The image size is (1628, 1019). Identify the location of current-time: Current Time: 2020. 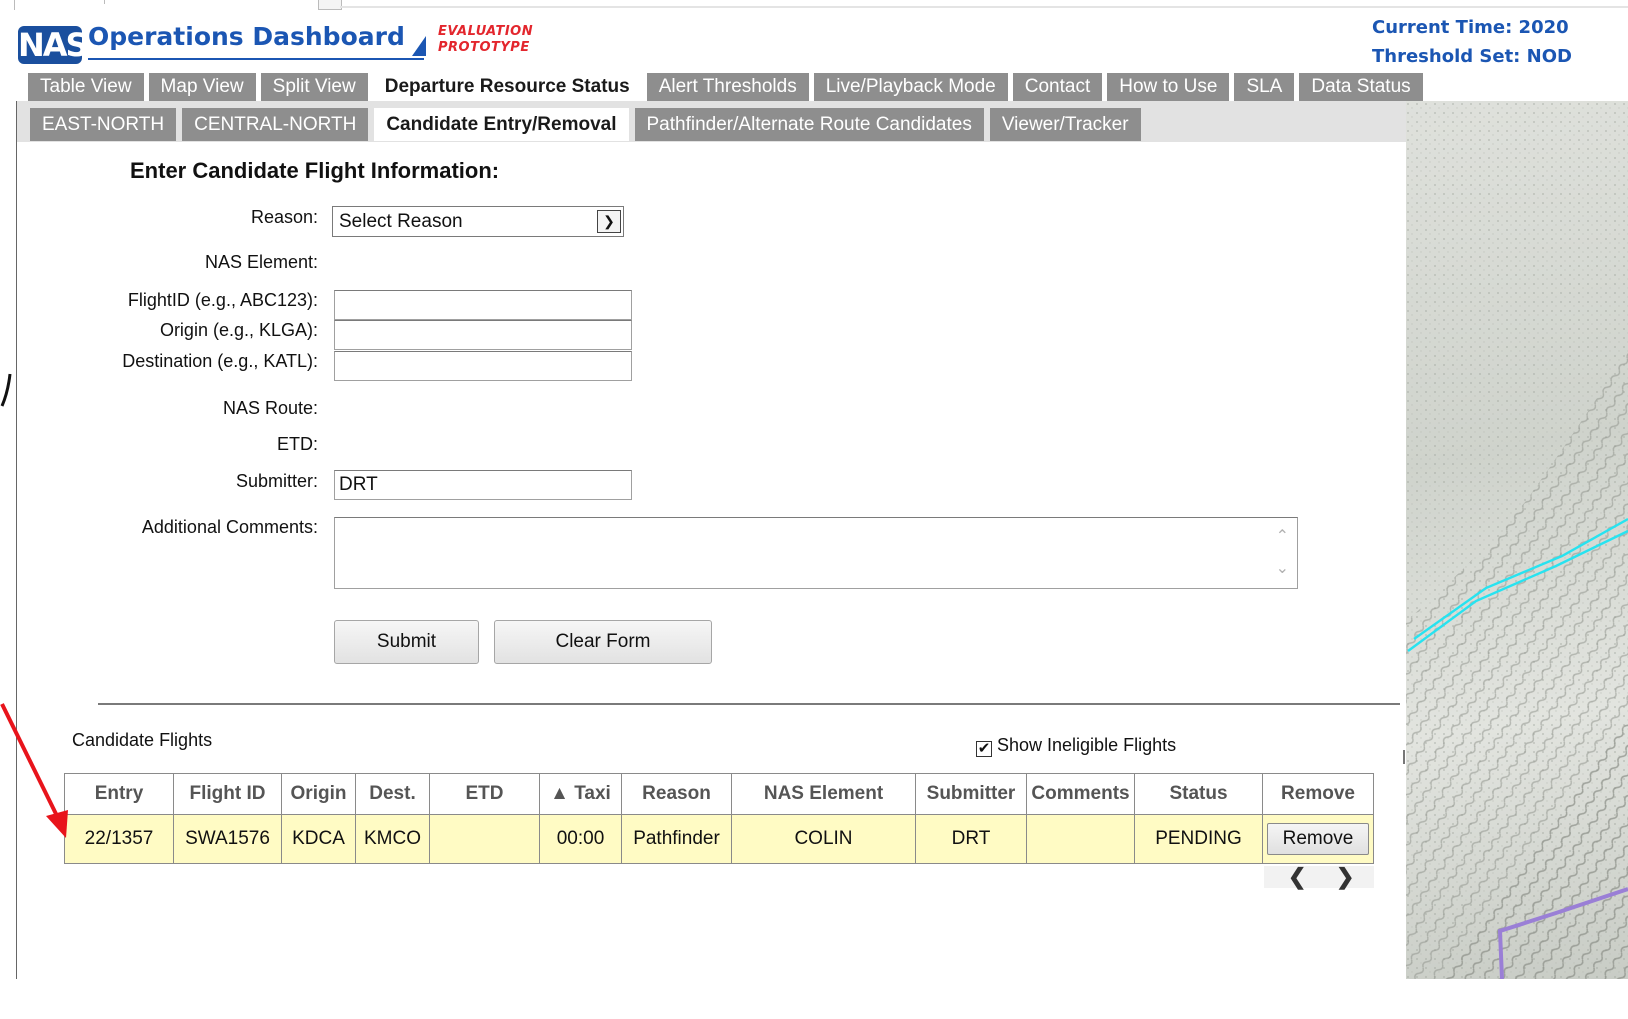
(1470, 27).